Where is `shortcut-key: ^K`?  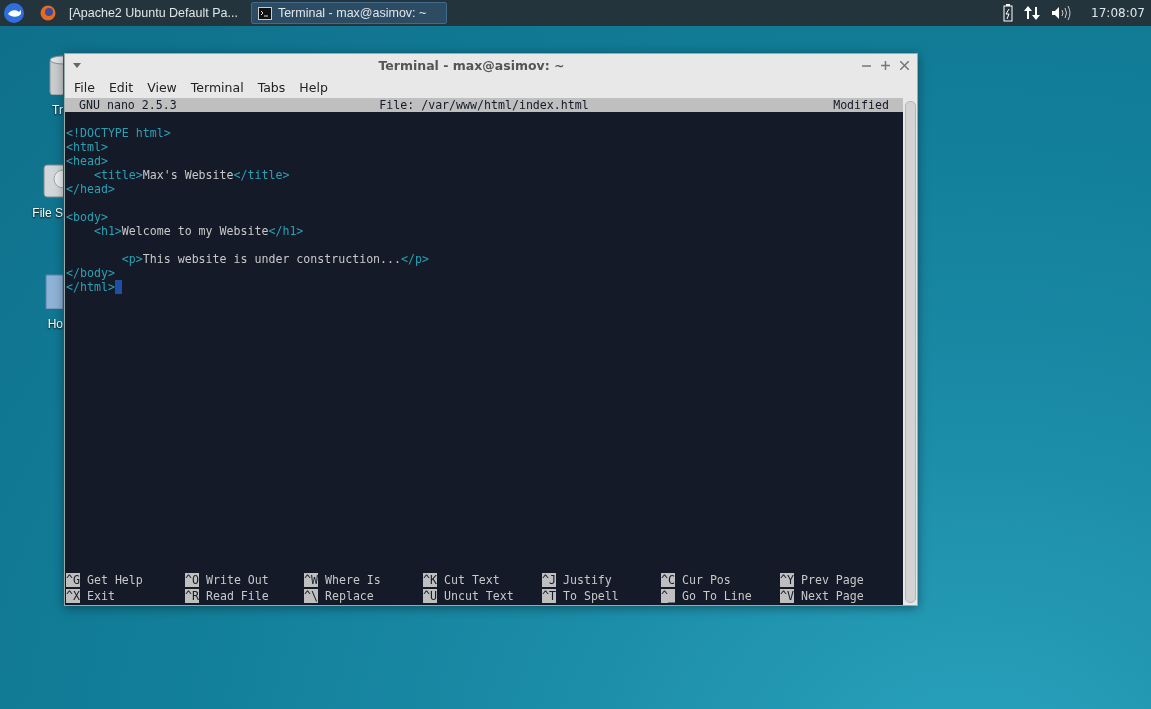 shortcut-key: ^K is located at coordinates (430, 580).